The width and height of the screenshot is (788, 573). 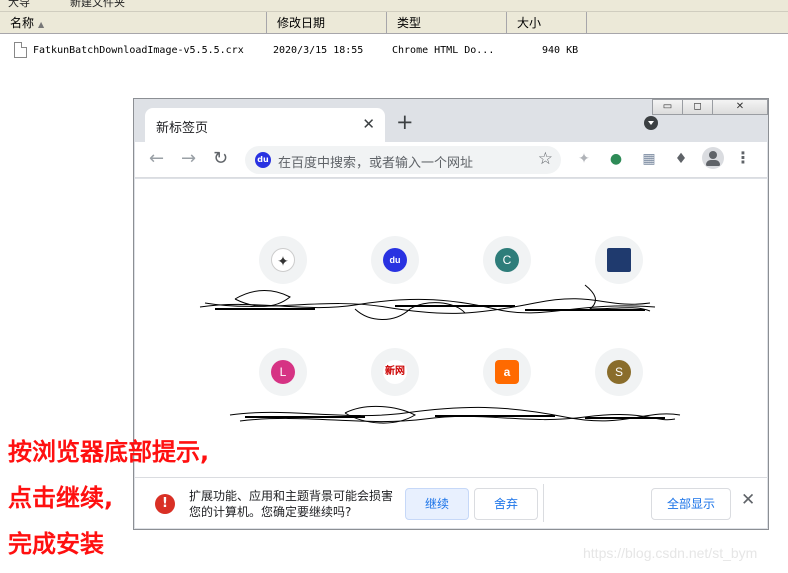 I want to click on shortcut-tile-5: L, so click(x=283, y=372).